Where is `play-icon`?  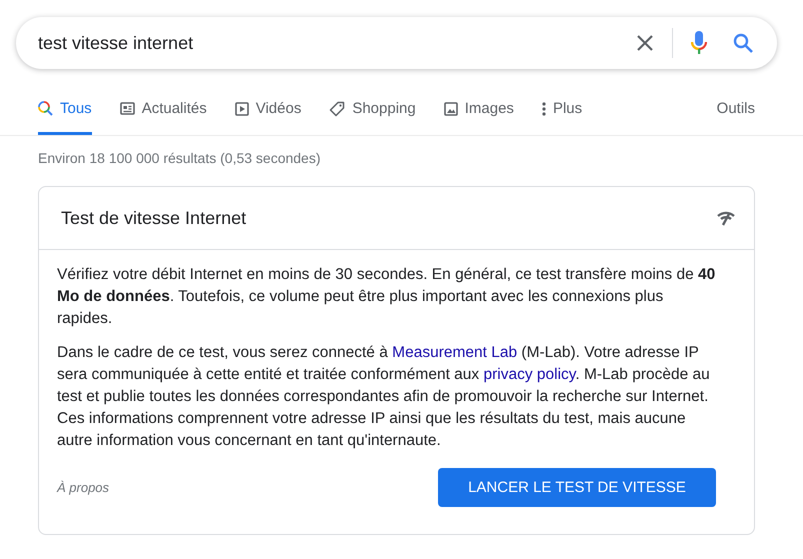
play-icon is located at coordinates (241, 109).